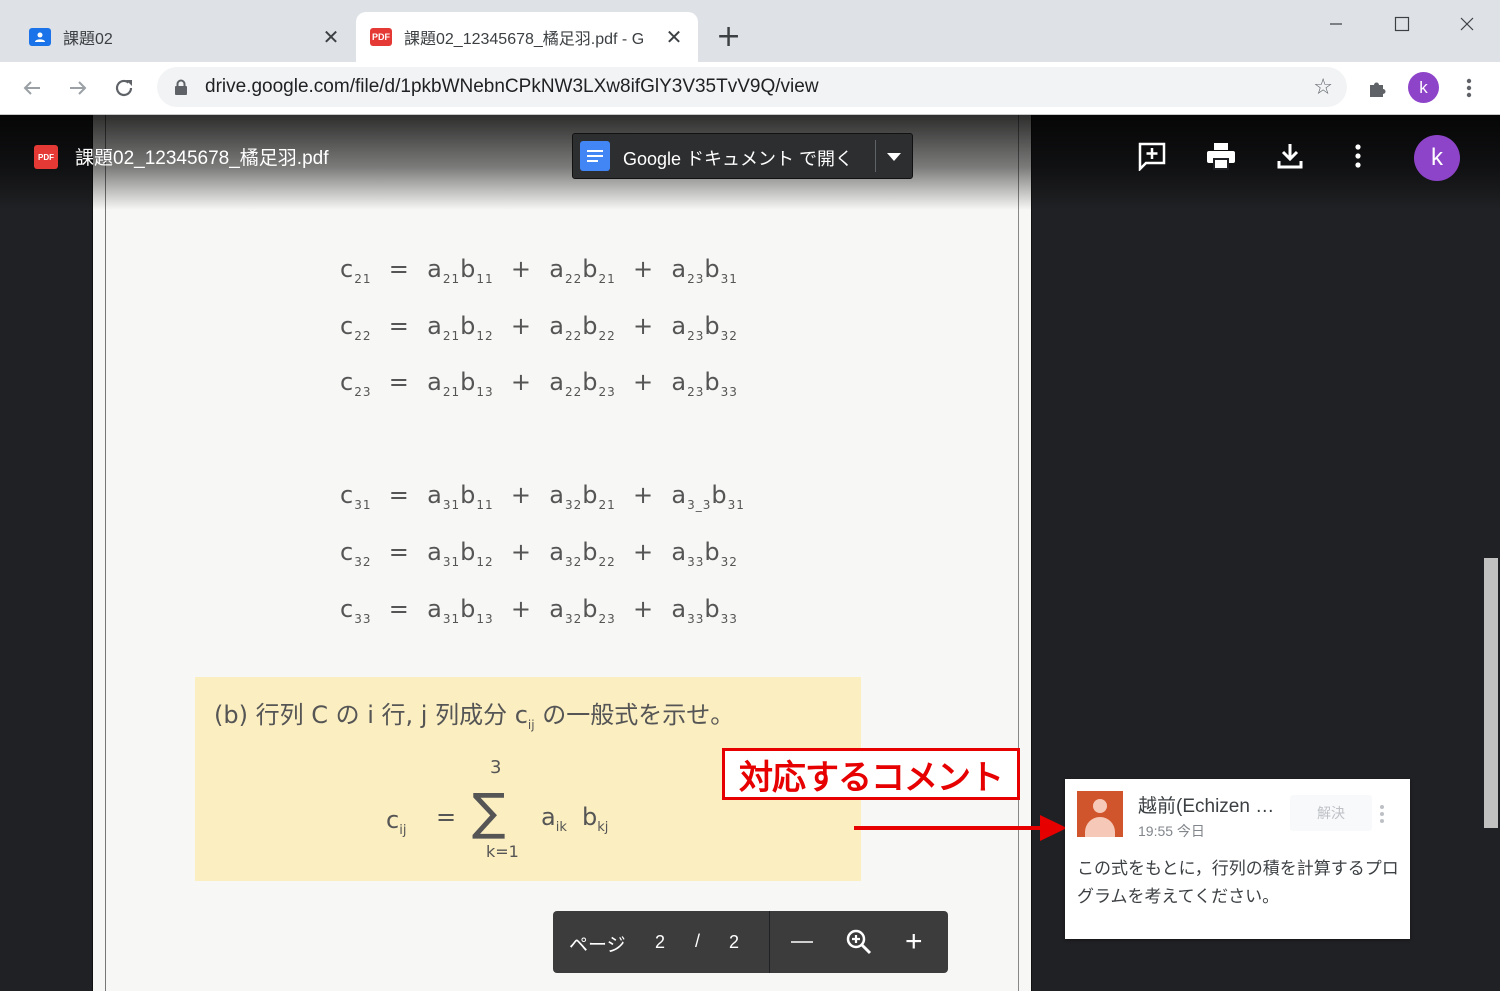 The width and height of the screenshot is (1500, 991). I want to click on forward-button, so click(78, 88).